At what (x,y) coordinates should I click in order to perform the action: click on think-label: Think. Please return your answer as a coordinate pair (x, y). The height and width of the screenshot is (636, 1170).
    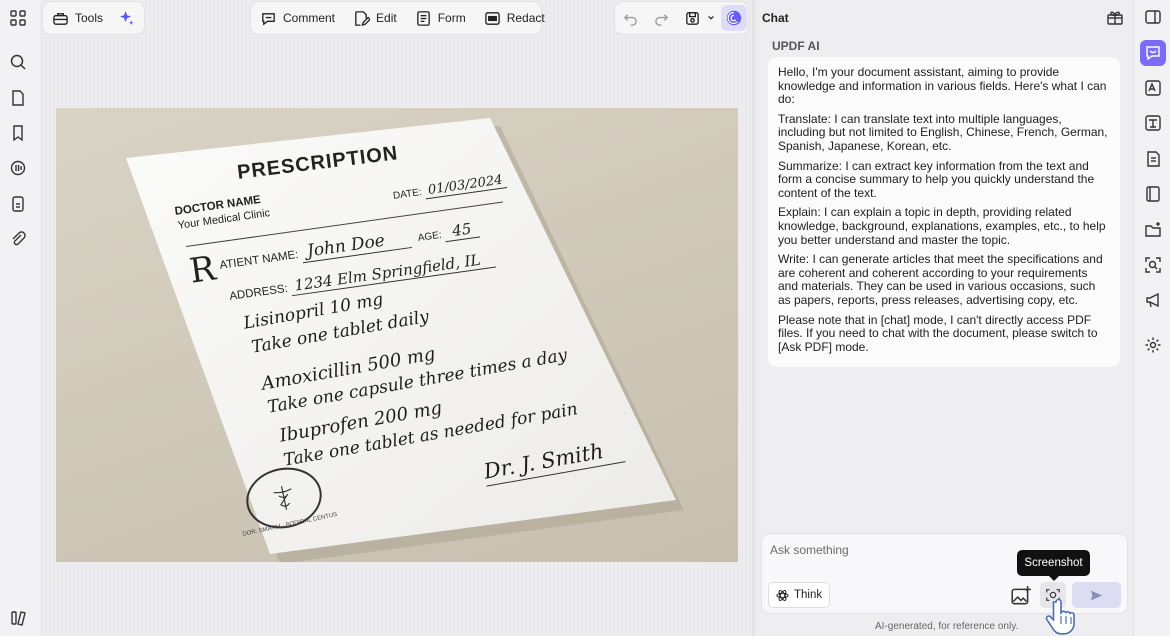
    Looking at the image, I should click on (808, 595).